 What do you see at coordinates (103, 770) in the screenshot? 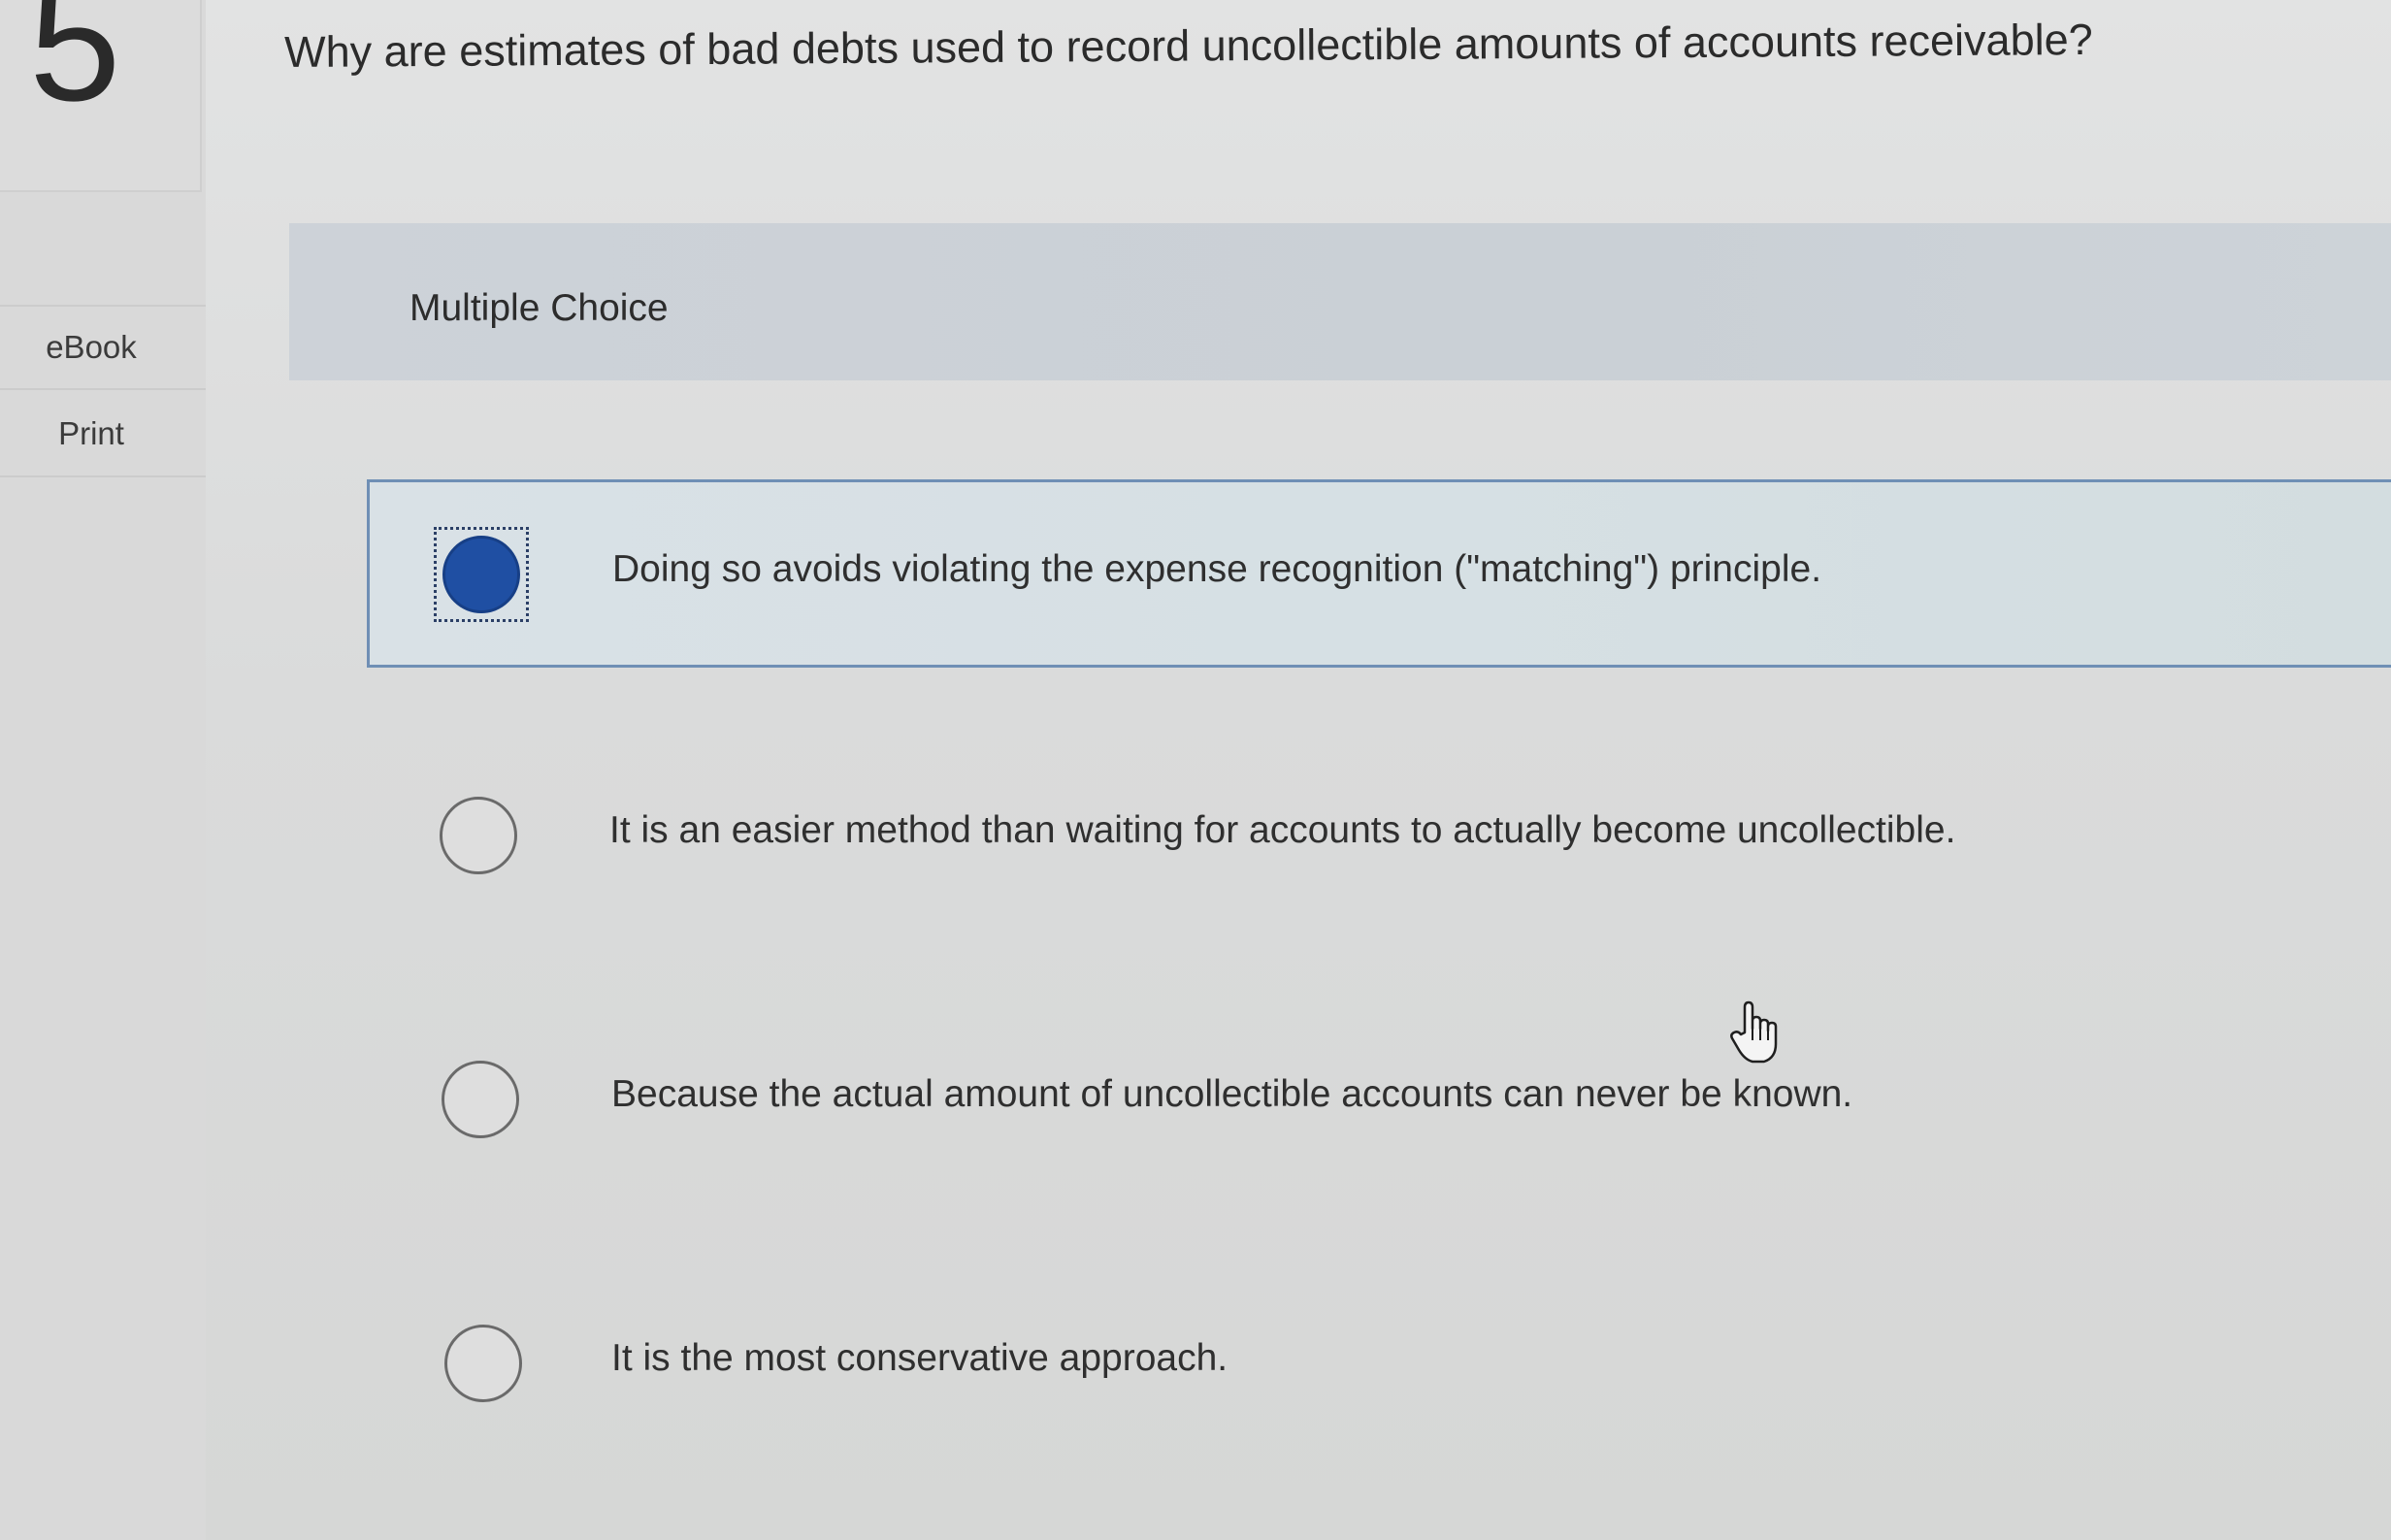
I see `left-rail: 5 eBook Print` at bounding box center [103, 770].